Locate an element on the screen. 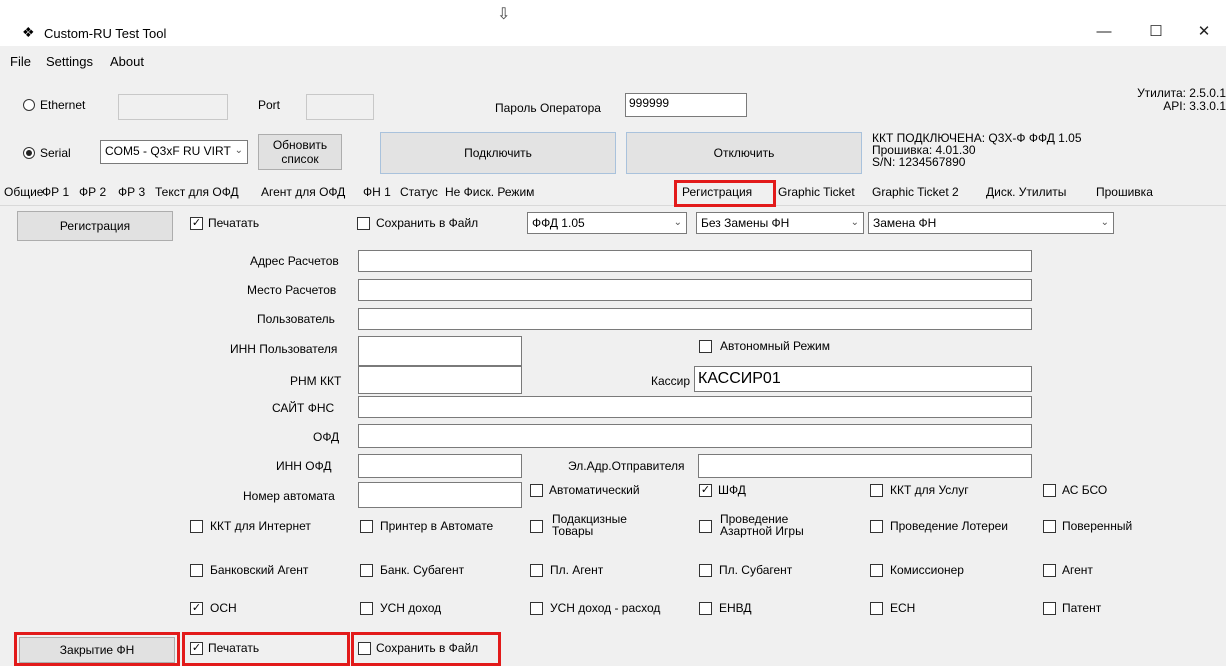  tab-graphic-ticket-2: Graphic Ticket 2 is located at coordinates (915, 192).